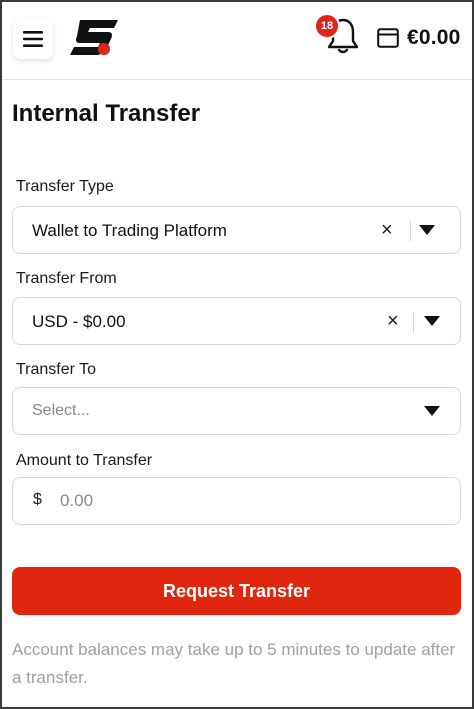  Describe the element at coordinates (236, 591) in the screenshot. I see `request-transfer-button: Request Transfer` at that location.